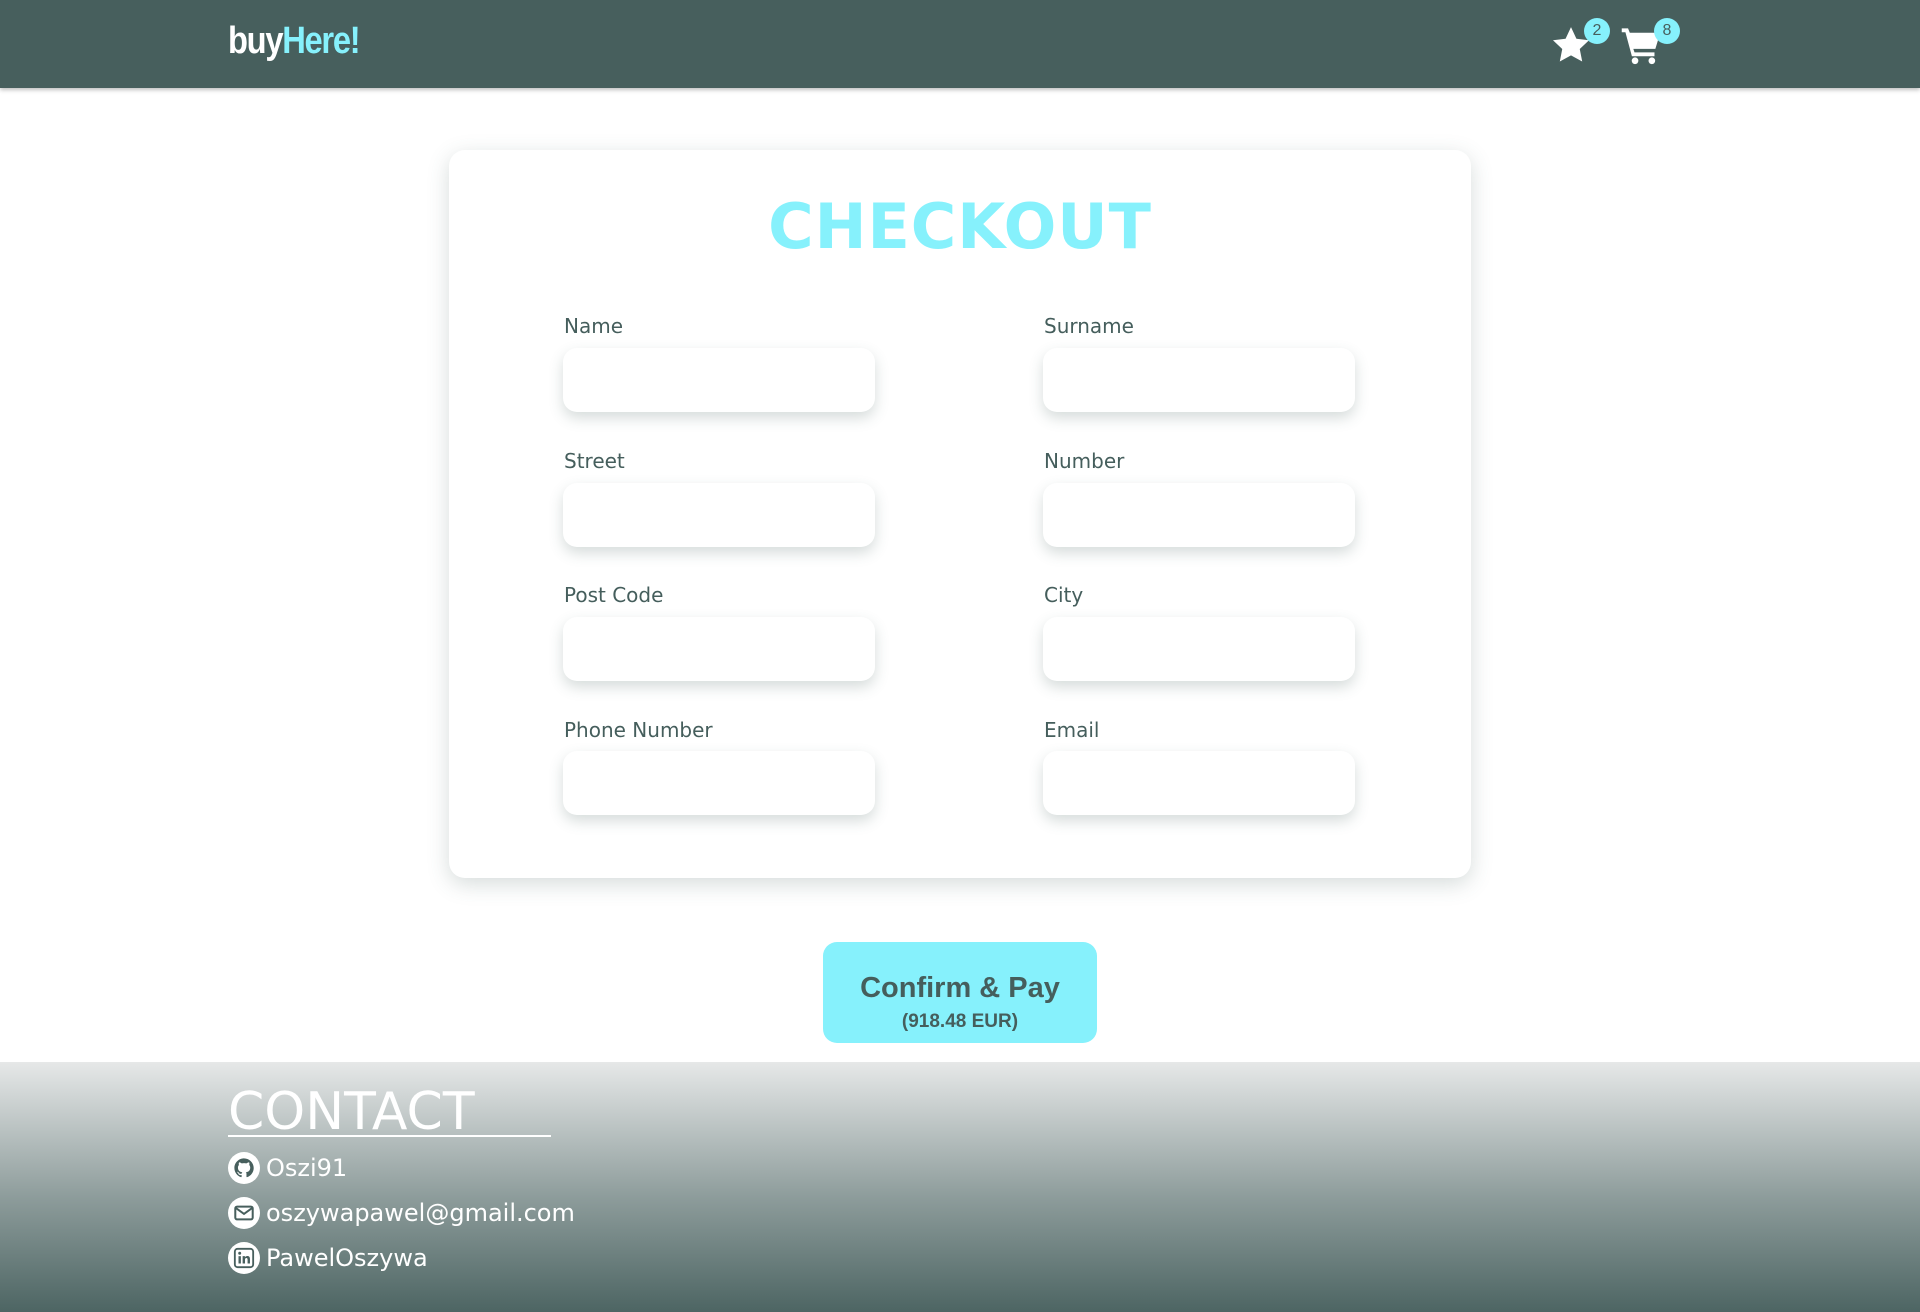 Image resolution: width=1920 pixels, height=1312 pixels. I want to click on linkedin-text: PawelOszywa, so click(347, 1258).